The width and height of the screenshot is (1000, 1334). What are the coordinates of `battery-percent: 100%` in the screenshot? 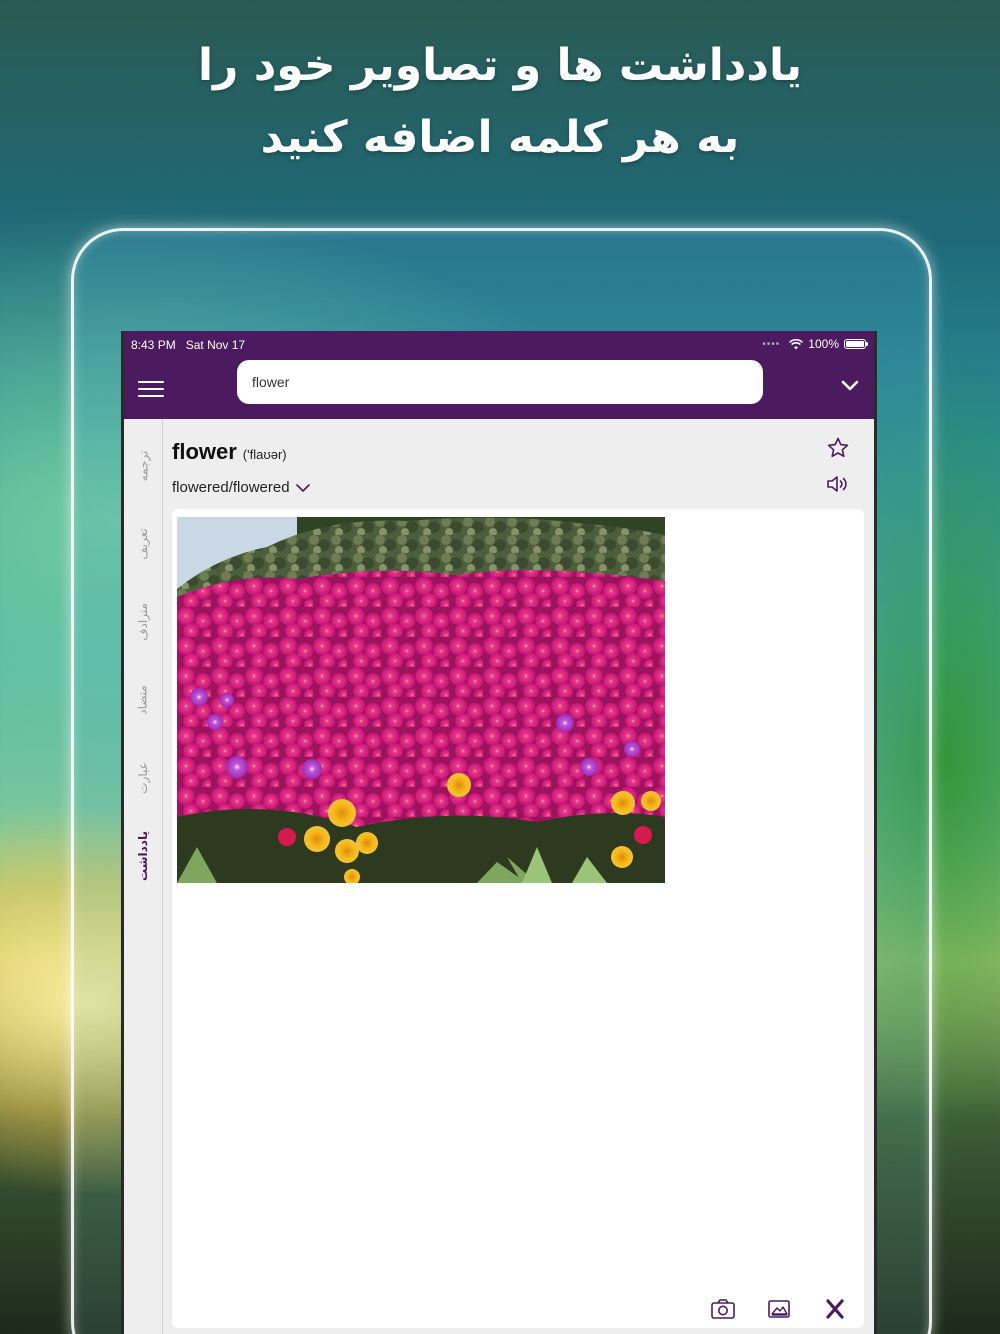 It's located at (823, 344).